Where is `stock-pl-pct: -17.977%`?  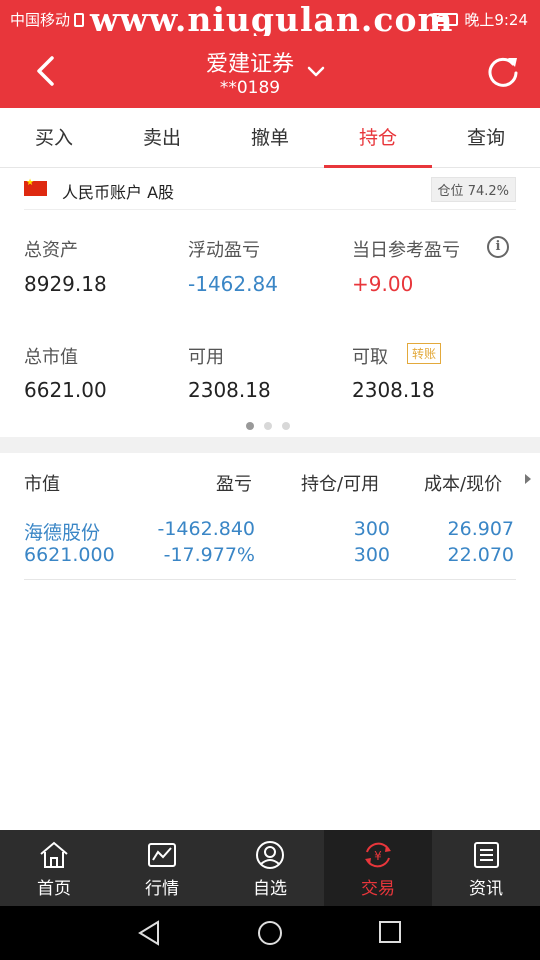 stock-pl-pct: -17.977% is located at coordinates (209, 555).